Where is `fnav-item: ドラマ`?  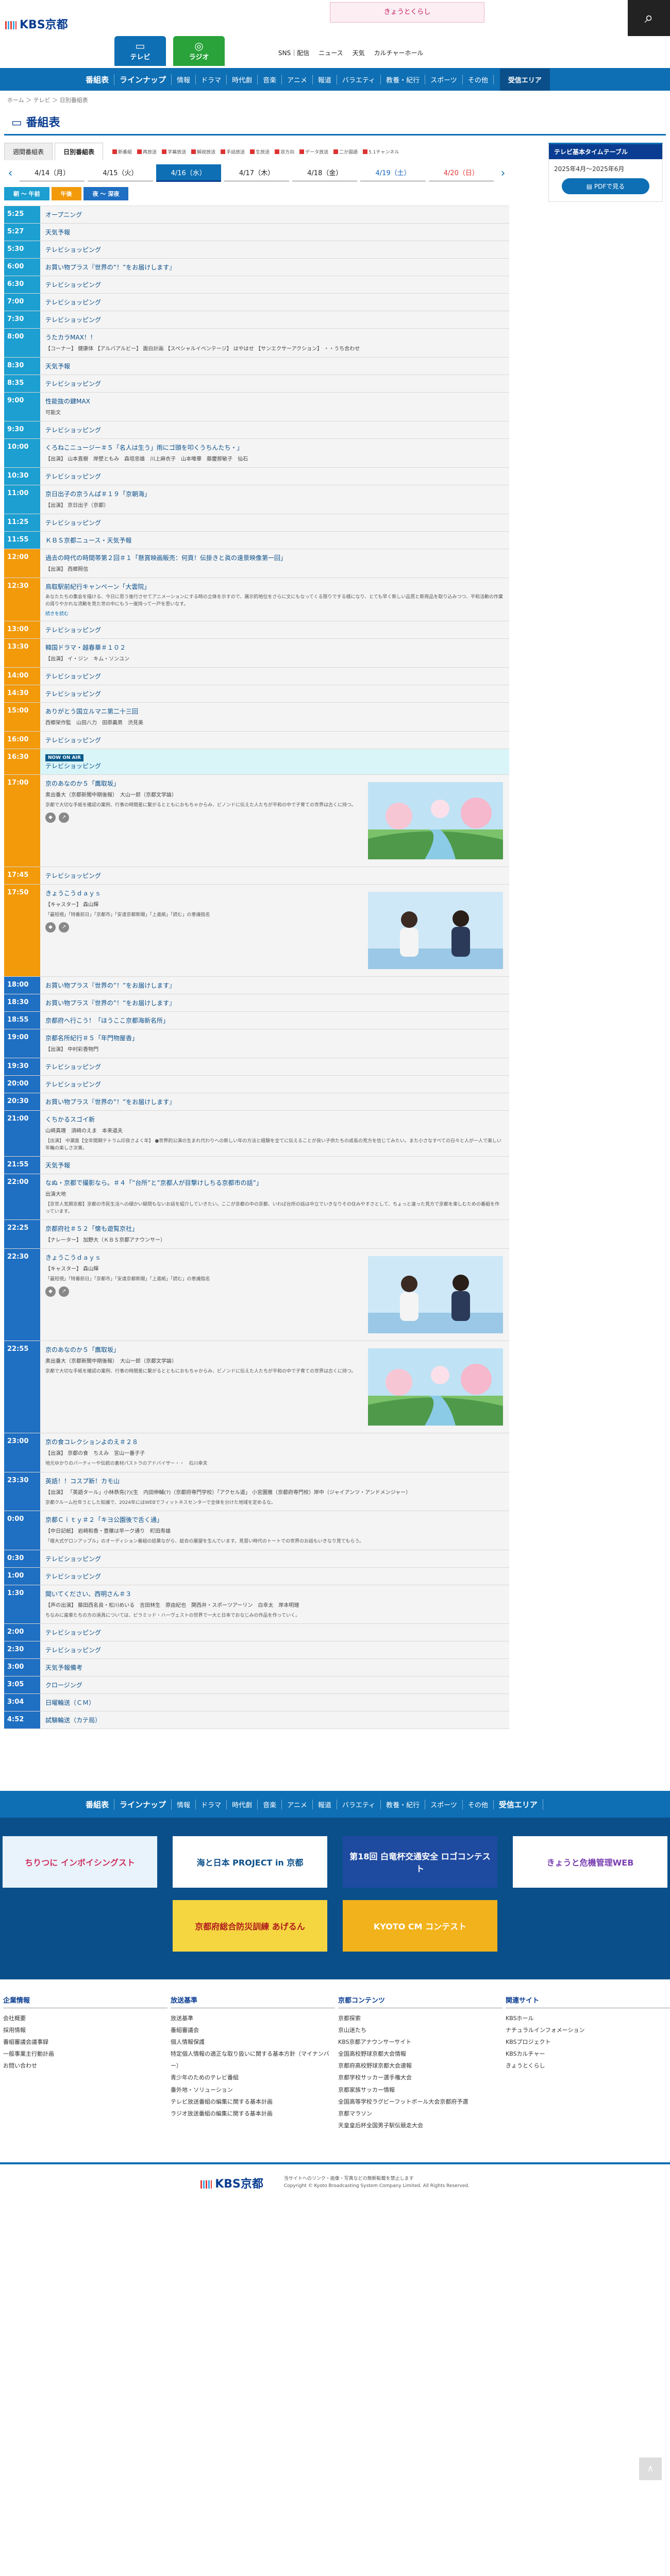 fnav-item: ドラマ is located at coordinates (211, 1804).